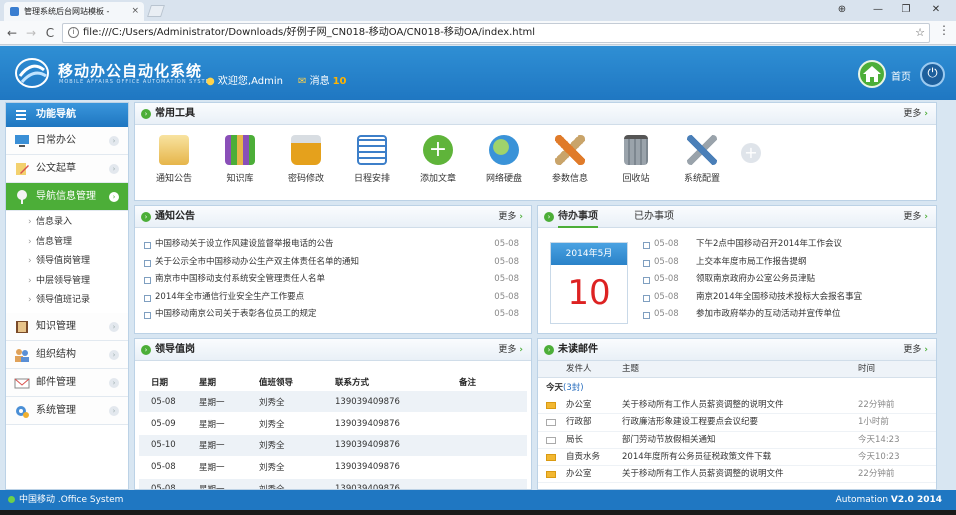  I want to click on browser-tab: 管理系统后台网站模板 - ×, so click(74, 11).